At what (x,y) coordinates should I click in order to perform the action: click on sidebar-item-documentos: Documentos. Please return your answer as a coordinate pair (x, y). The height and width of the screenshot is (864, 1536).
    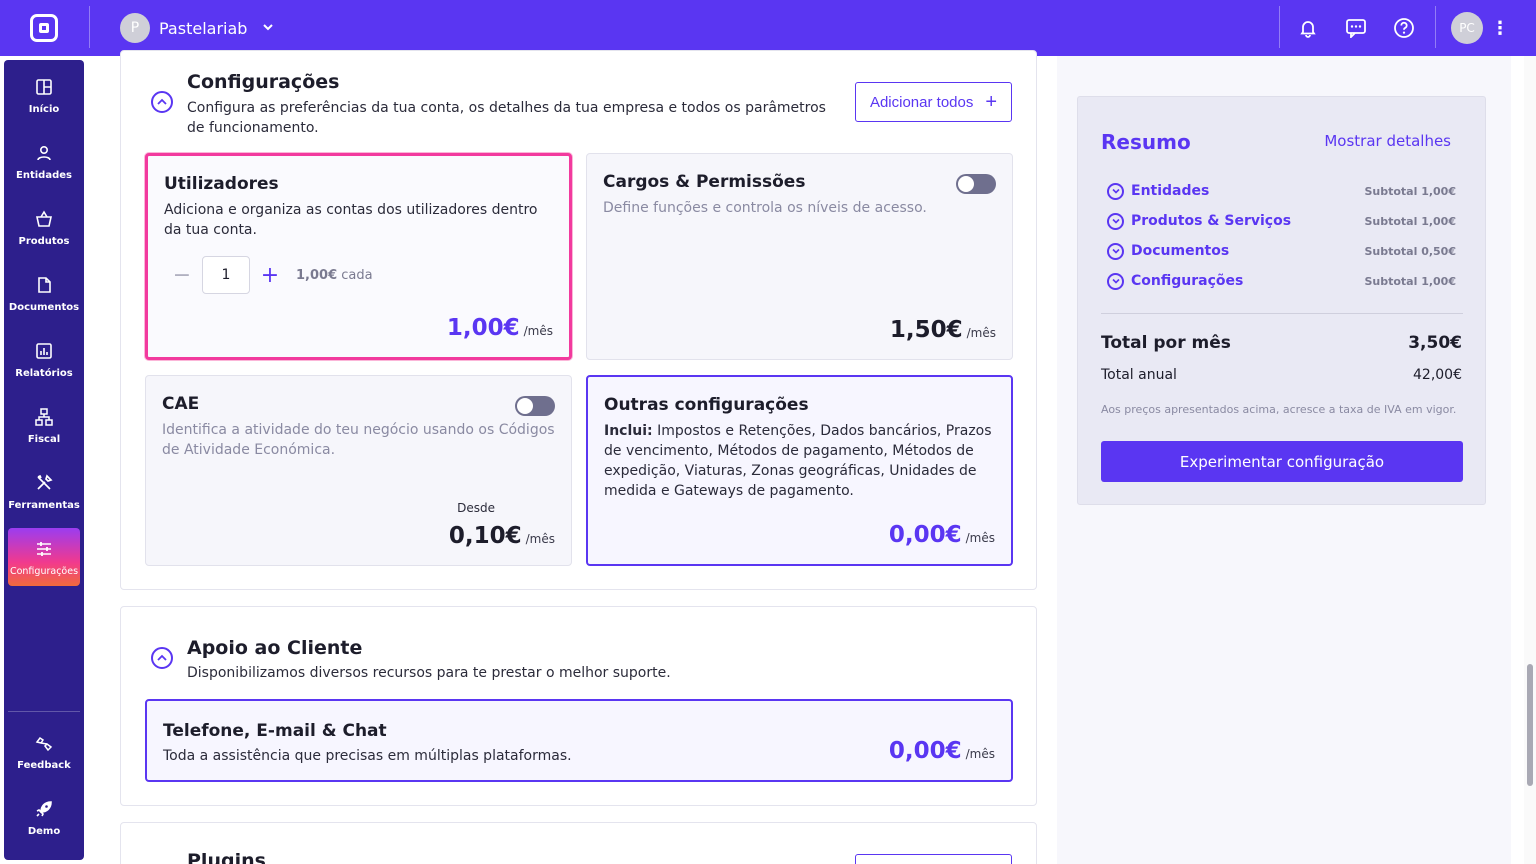
    Looking at the image, I should click on (44, 293).